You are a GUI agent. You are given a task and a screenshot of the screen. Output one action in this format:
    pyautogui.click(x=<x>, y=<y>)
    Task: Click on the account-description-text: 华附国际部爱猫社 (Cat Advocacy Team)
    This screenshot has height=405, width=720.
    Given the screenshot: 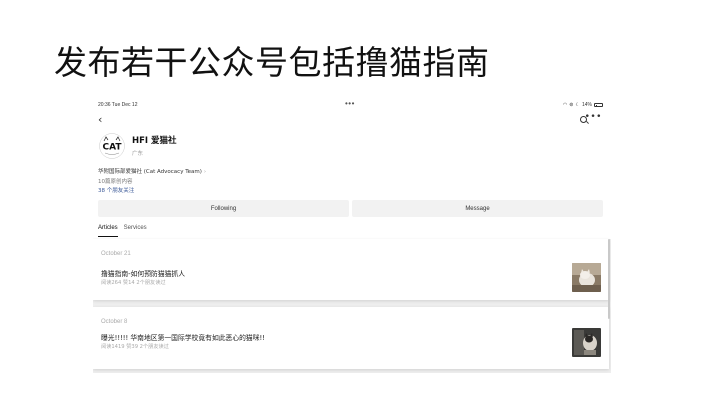 What is the action you would take?
    pyautogui.click(x=150, y=172)
    